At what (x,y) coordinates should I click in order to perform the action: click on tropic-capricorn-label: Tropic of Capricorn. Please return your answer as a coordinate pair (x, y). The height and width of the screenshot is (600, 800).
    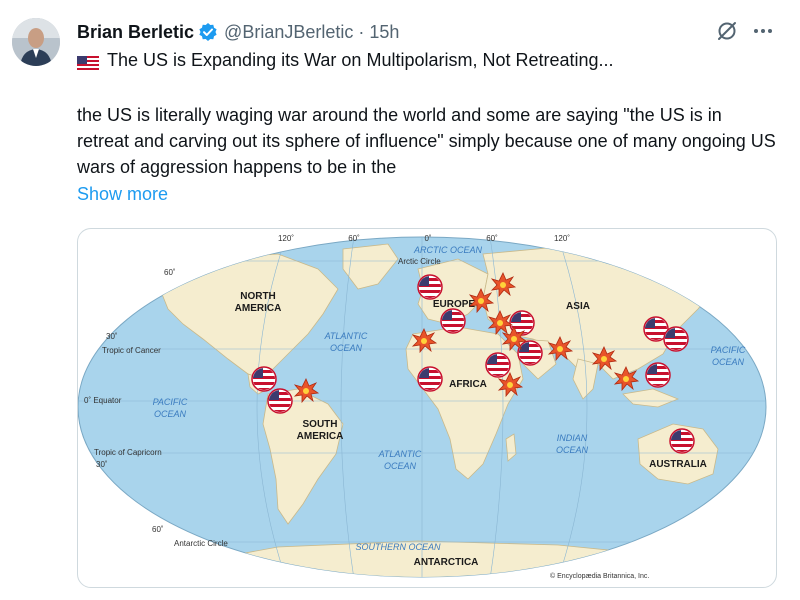
    Looking at the image, I should click on (128, 452).